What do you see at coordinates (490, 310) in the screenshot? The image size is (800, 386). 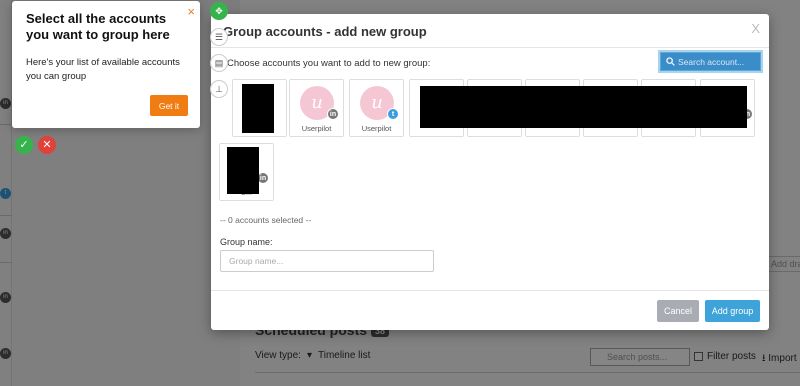 I see `modal-footer: Cancel Add group` at bounding box center [490, 310].